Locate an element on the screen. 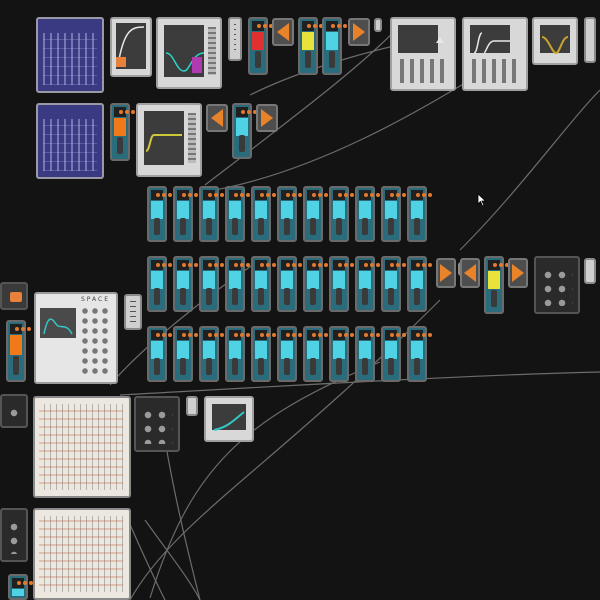 The image size is (600, 600). orange-pedal is located at coordinates (120, 132).